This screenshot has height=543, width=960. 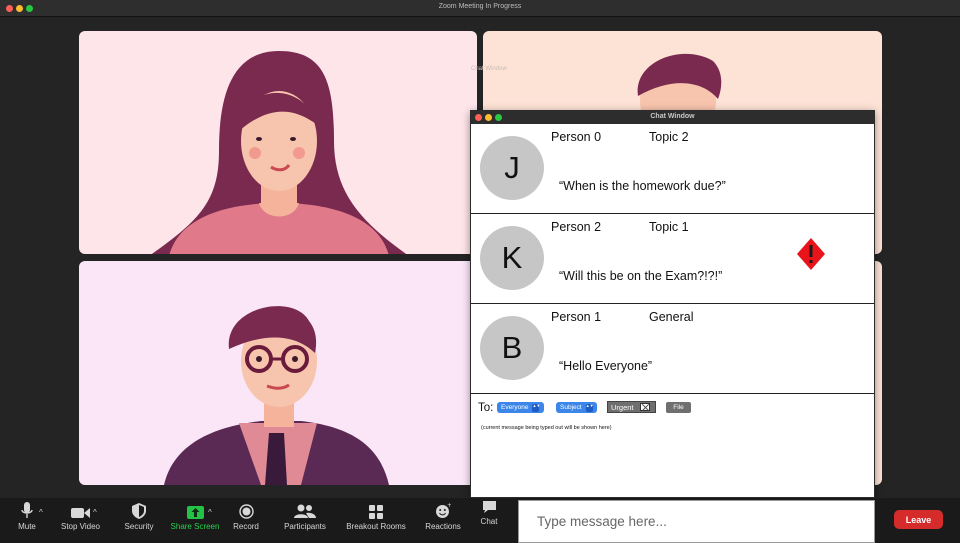 What do you see at coordinates (305, 526) in the screenshot?
I see `participants-label: Participants` at bounding box center [305, 526].